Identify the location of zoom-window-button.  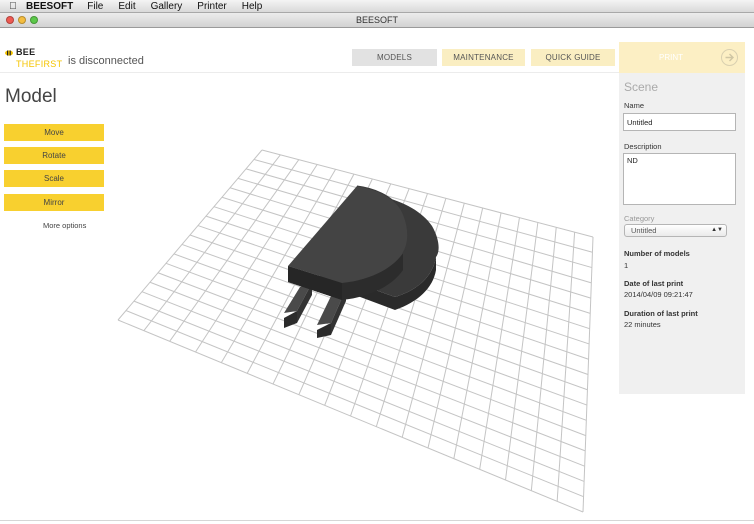
(34, 20).